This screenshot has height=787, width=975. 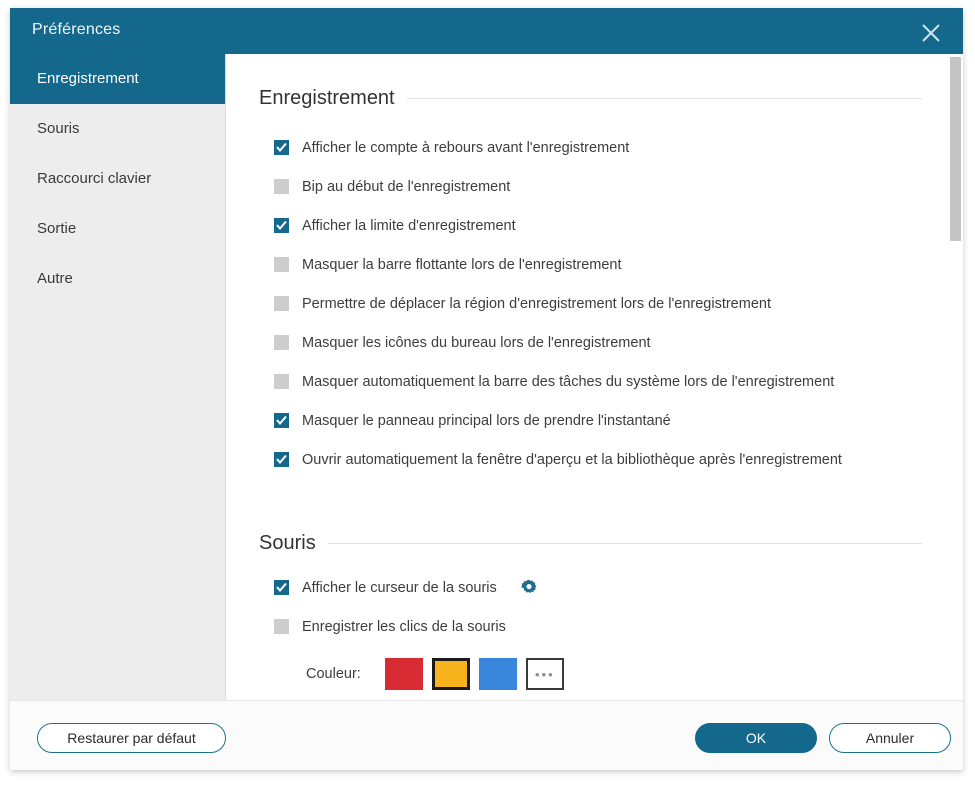 I want to click on sidebar-item-label: Sortie, so click(x=57, y=228).